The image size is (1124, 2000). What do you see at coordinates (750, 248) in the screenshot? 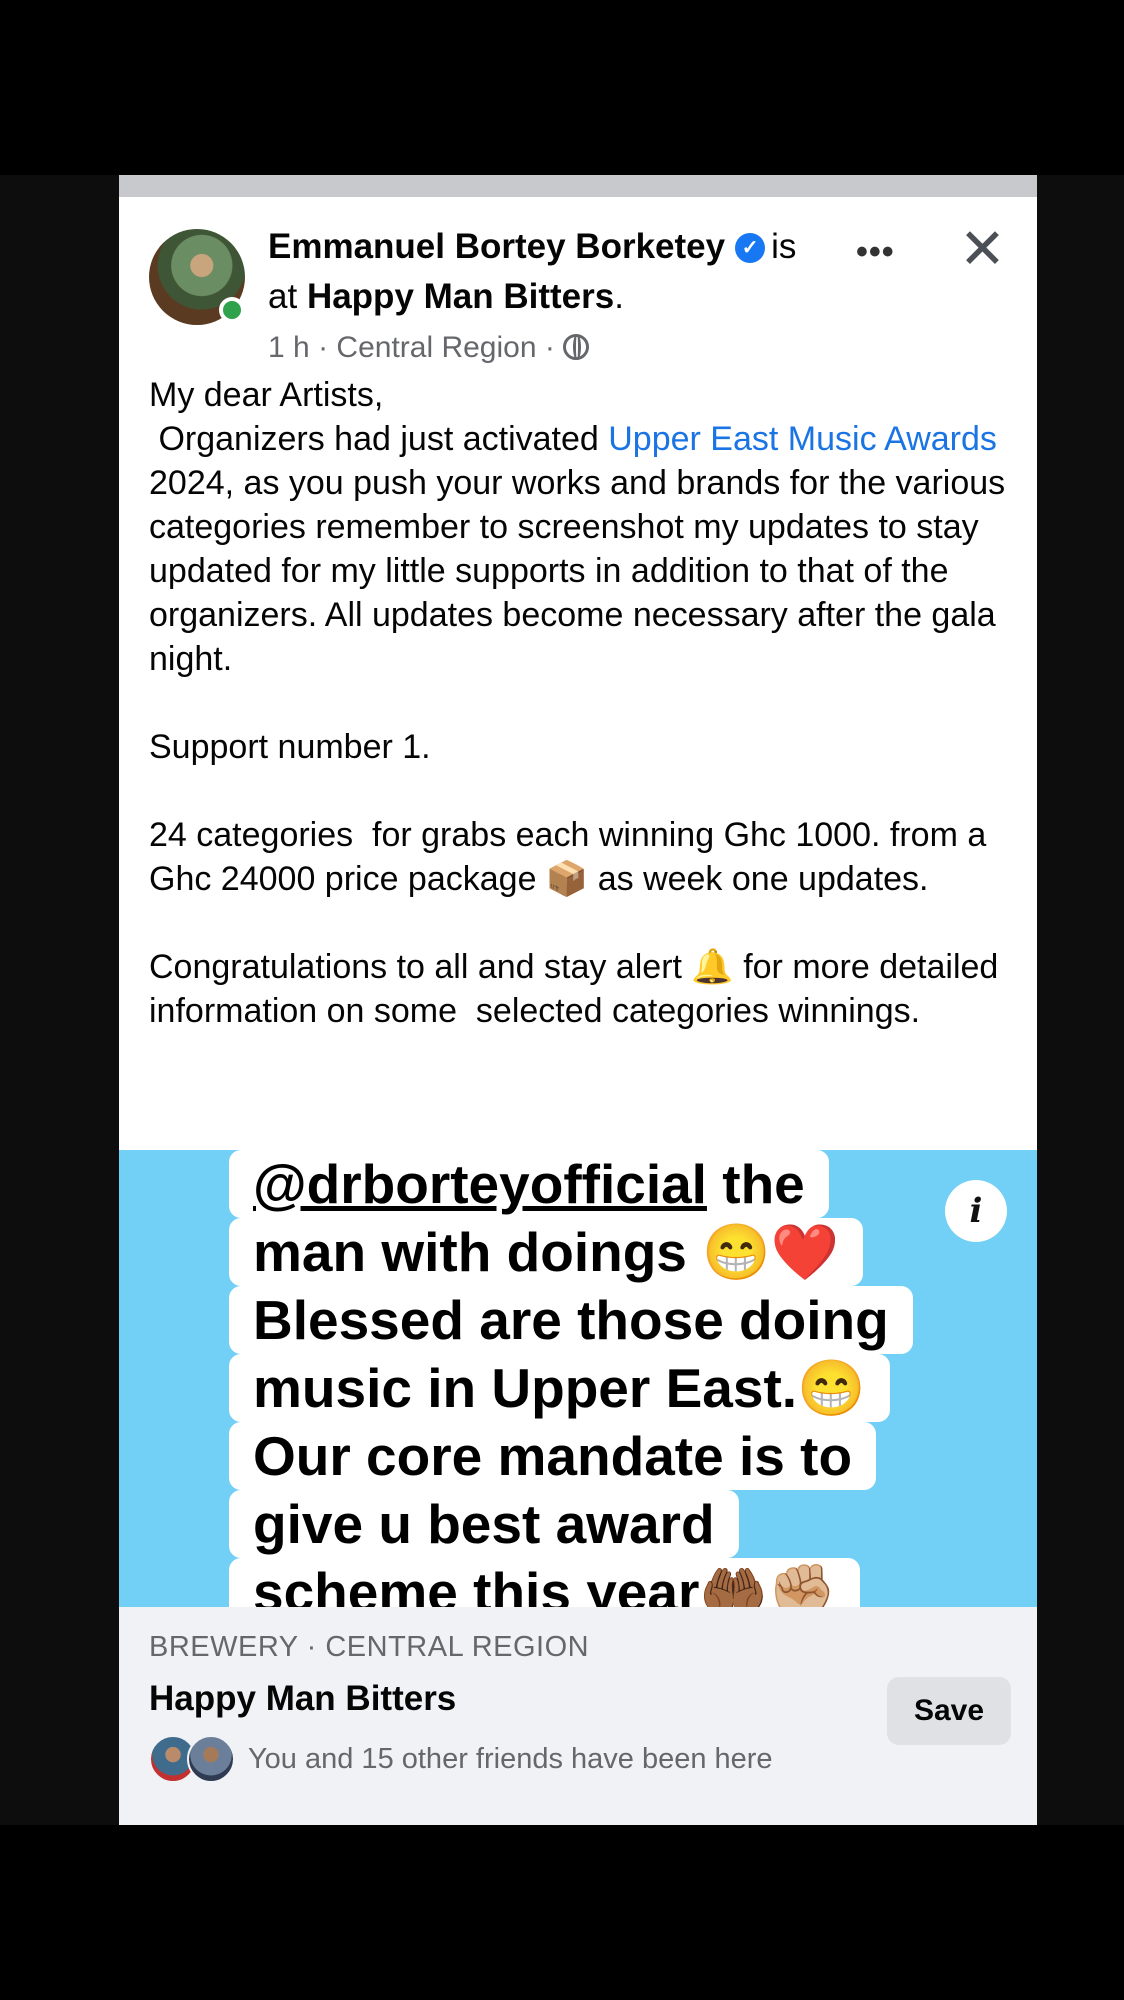
I see `verified-badge-icon: ✓` at bounding box center [750, 248].